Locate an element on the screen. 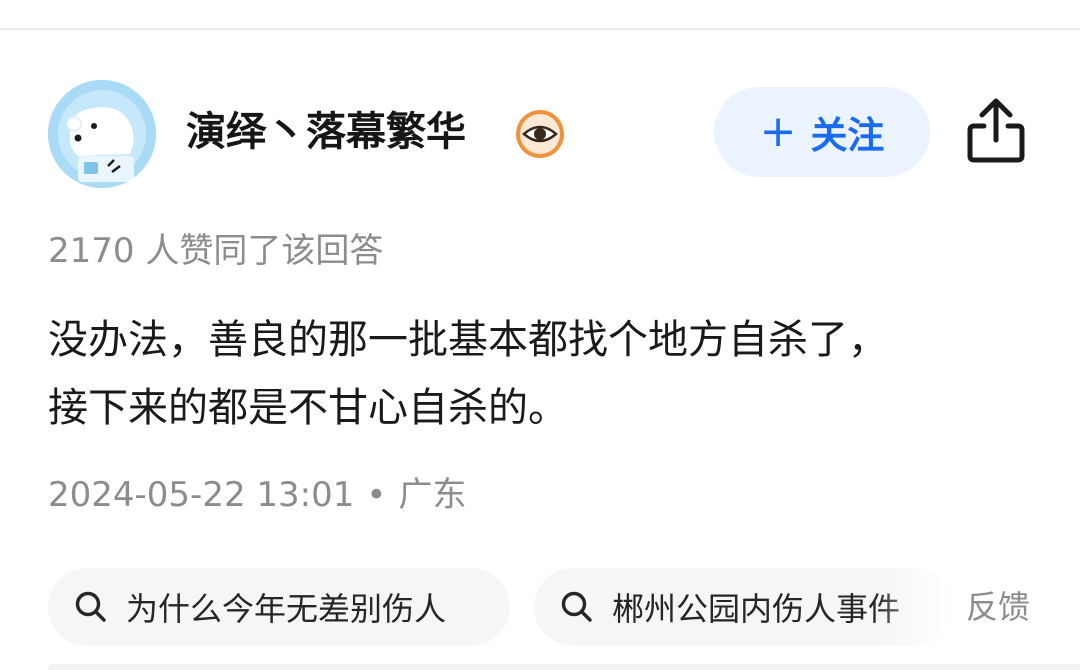  follow-button: + 关注 is located at coordinates (822, 132).